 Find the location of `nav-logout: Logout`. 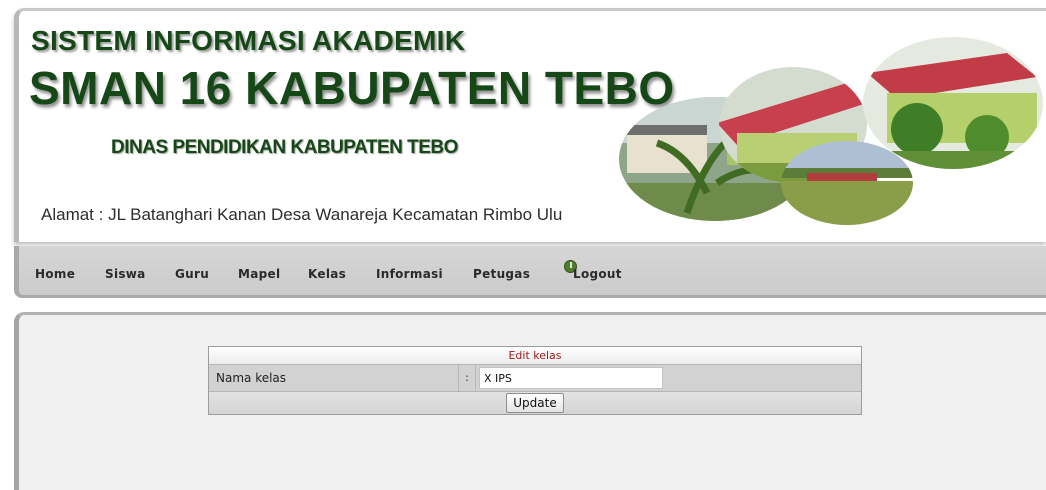

nav-logout: Logout is located at coordinates (597, 274).